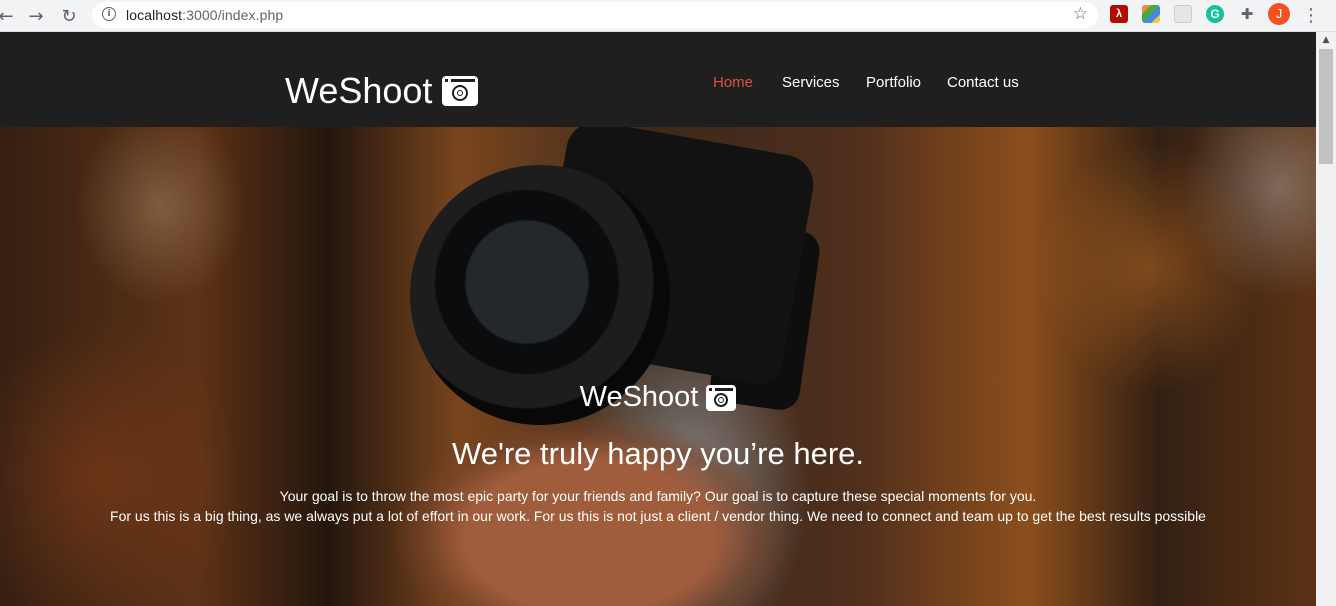 The width and height of the screenshot is (1336, 606). Describe the element at coordinates (893, 82) in the screenshot. I see `nav-portfolio: Portfolio` at that location.